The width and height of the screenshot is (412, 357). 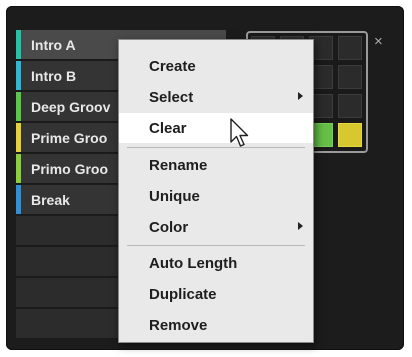 What do you see at coordinates (53, 45) in the screenshot?
I see `scene-name: Intro A` at bounding box center [53, 45].